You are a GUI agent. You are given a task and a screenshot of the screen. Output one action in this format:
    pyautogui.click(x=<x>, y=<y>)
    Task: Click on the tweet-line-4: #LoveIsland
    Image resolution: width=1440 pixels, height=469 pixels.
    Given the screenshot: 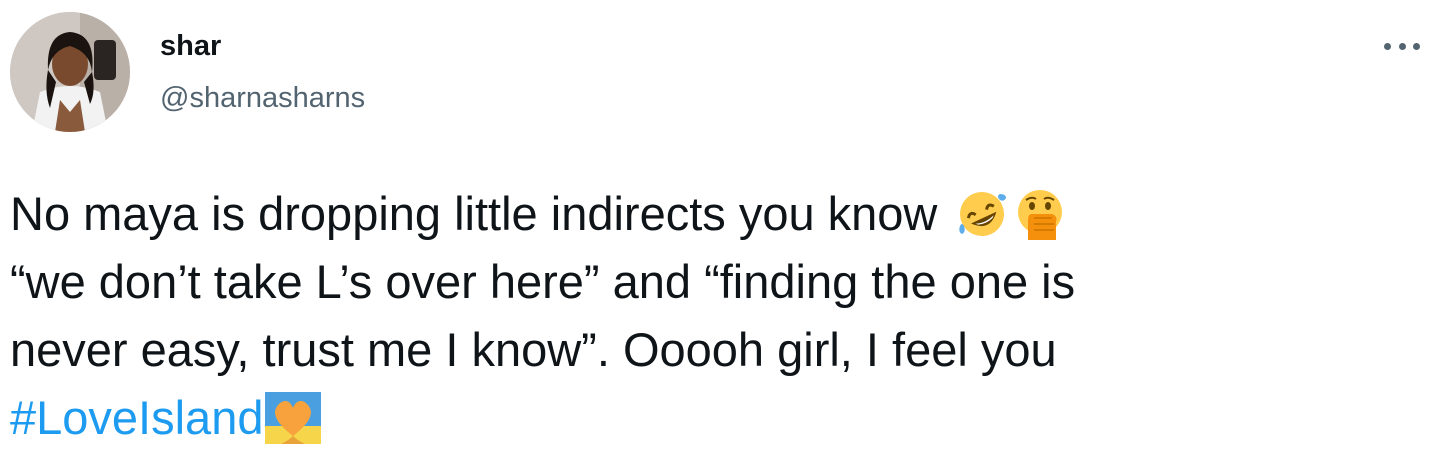 What is the action you would take?
    pyautogui.click(x=720, y=418)
    